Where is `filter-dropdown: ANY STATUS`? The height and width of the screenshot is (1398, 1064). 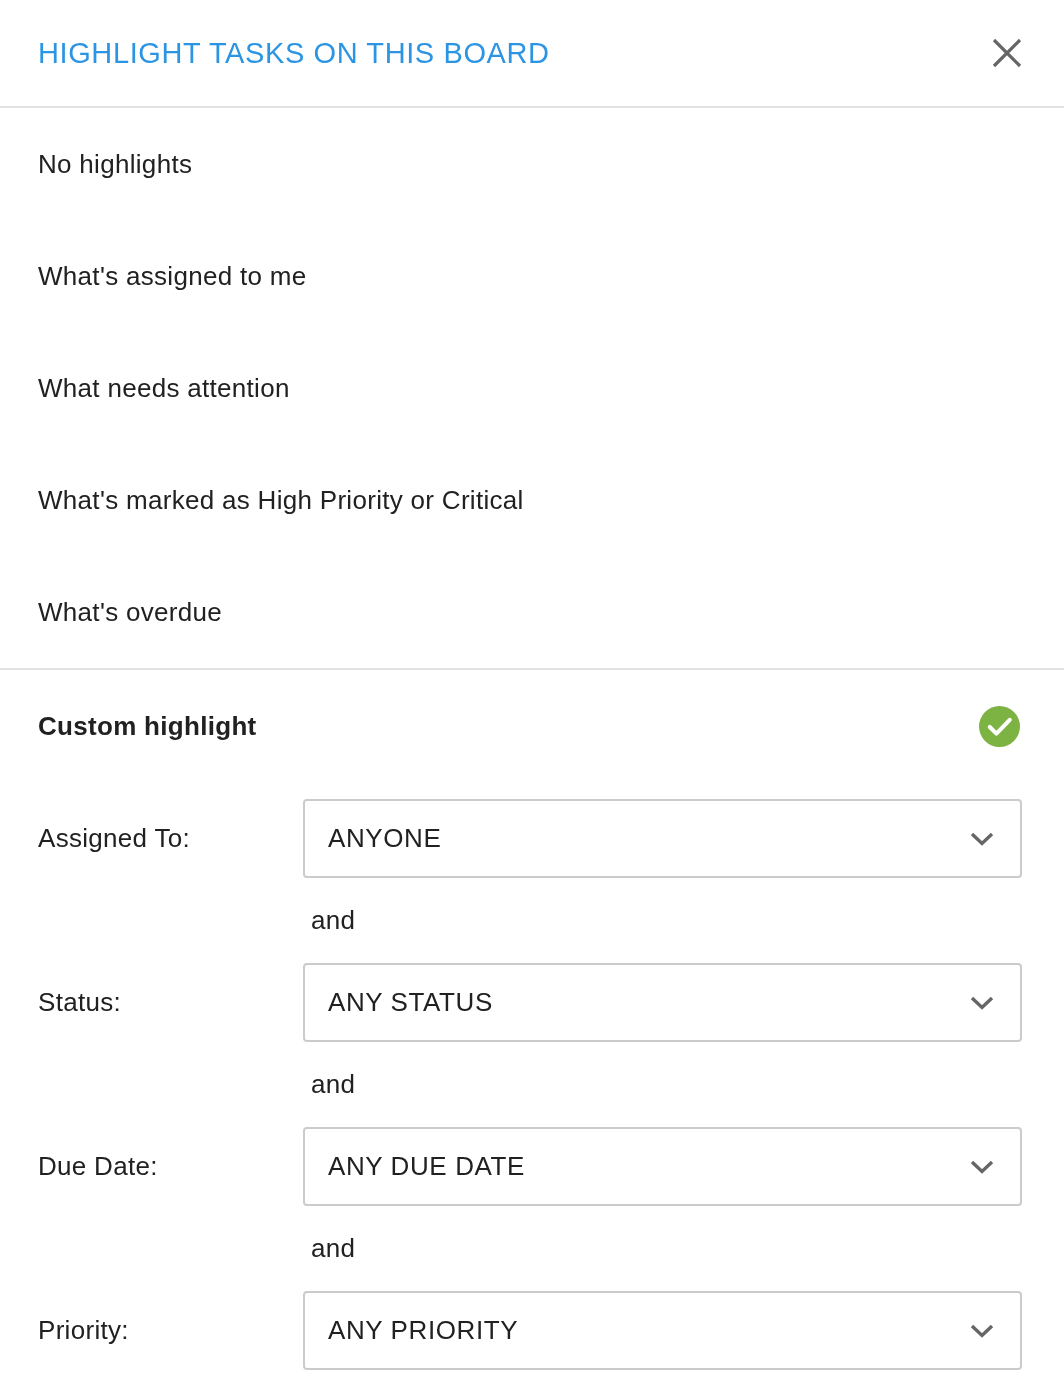 filter-dropdown: ANY STATUS is located at coordinates (662, 1002).